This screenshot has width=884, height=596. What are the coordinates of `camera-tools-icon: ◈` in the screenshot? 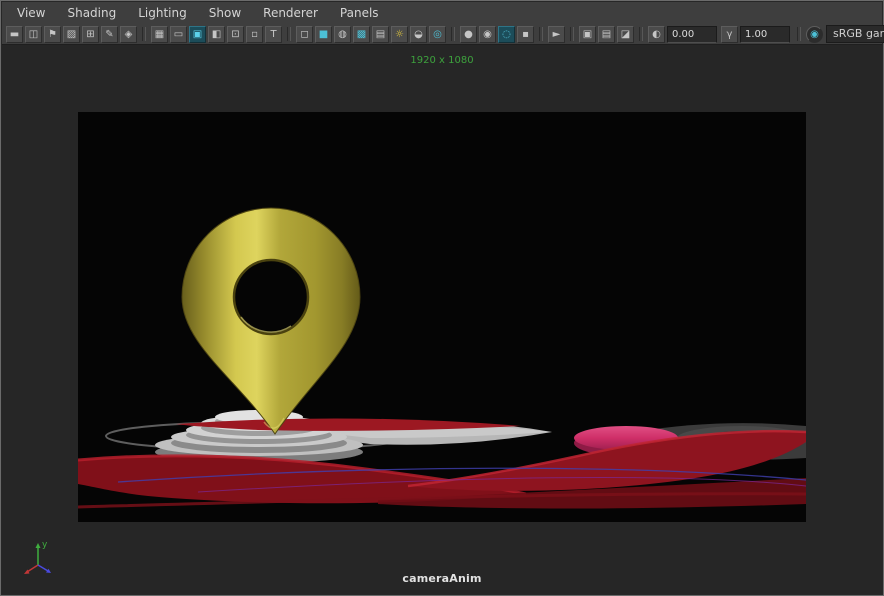 It's located at (128, 34).